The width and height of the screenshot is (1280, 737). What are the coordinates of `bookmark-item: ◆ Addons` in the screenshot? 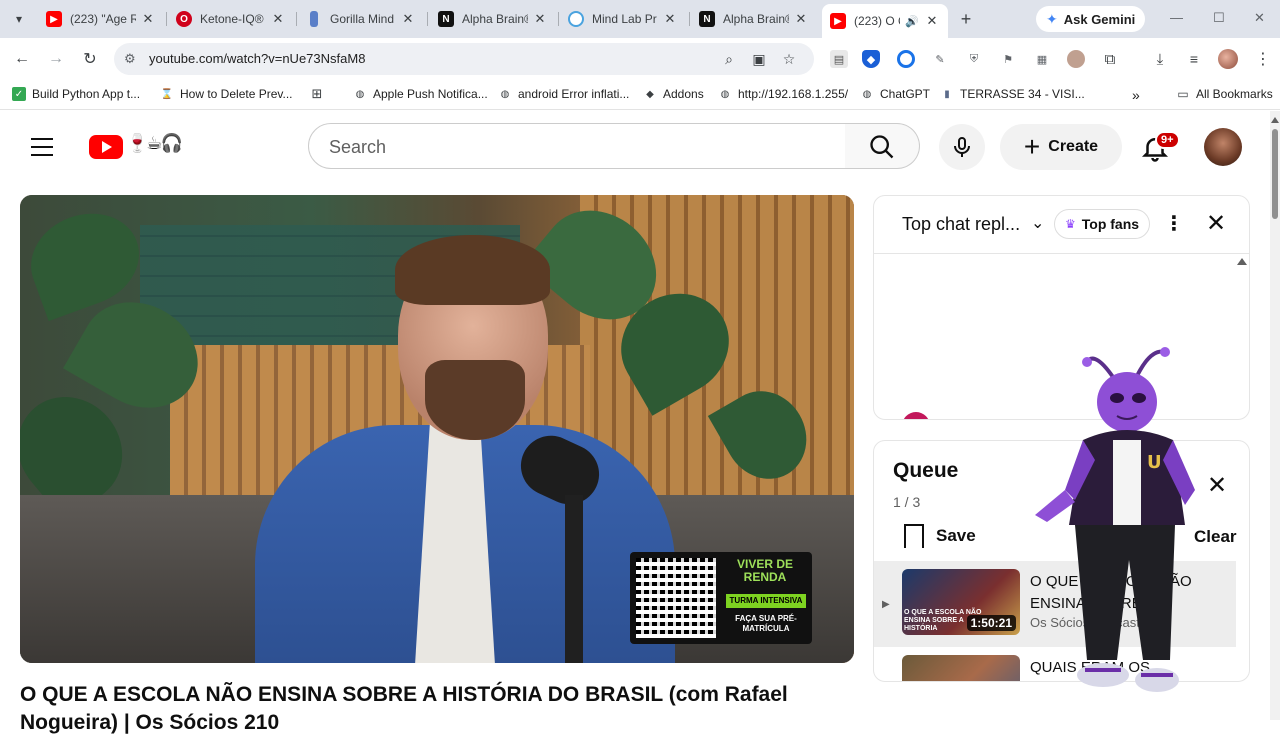 It's located at (673, 94).